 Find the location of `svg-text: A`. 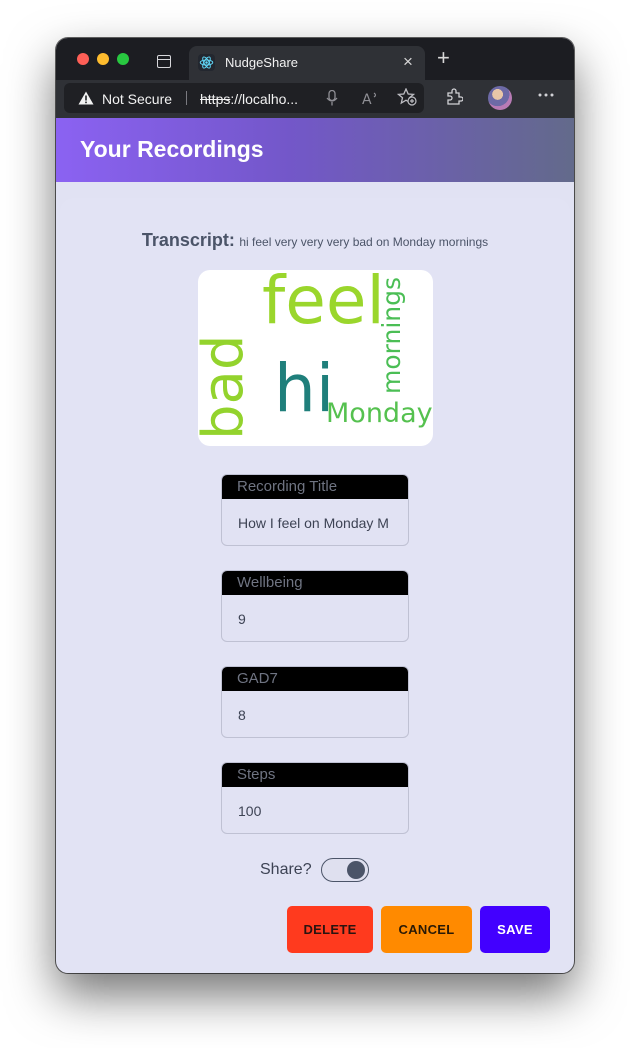

svg-text: A is located at coordinates (367, 99).